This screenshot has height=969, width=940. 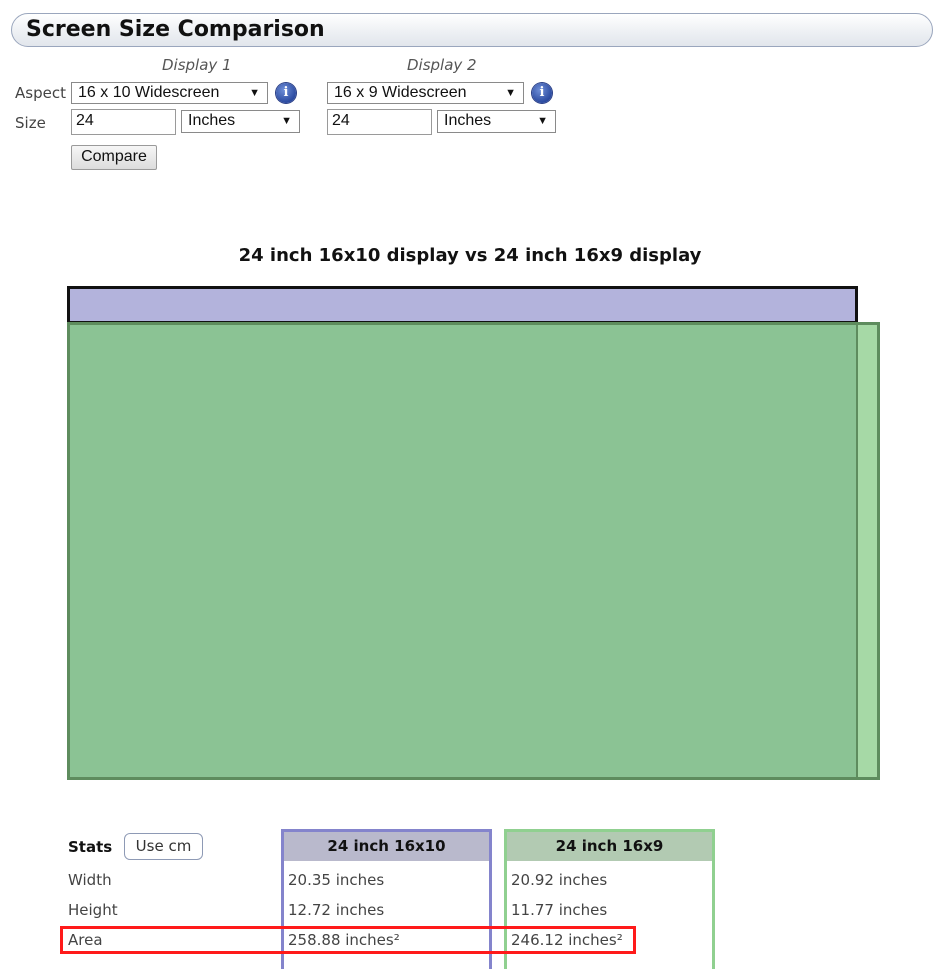 What do you see at coordinates (163, 846) in the screenshot?
I see `use-cm-button: Use cm` at bounding box center [163, 846].